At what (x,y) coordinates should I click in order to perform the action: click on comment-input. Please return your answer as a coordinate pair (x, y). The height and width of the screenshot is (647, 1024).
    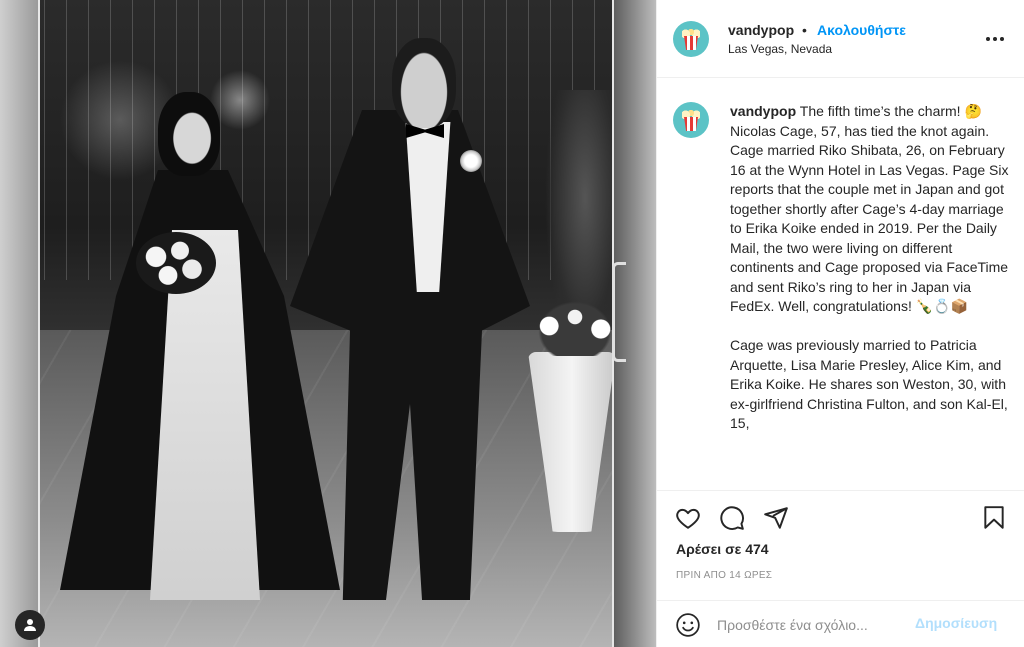
    Looking at the image, I should click on (832, 625).